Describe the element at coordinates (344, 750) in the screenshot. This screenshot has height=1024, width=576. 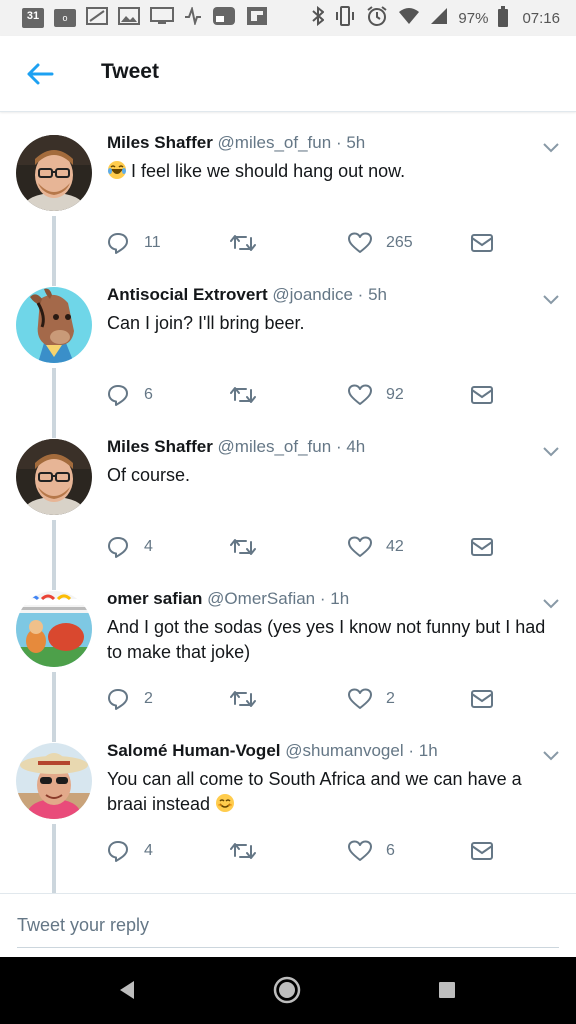
I see `user-handle: @shumanvogel` at that location.